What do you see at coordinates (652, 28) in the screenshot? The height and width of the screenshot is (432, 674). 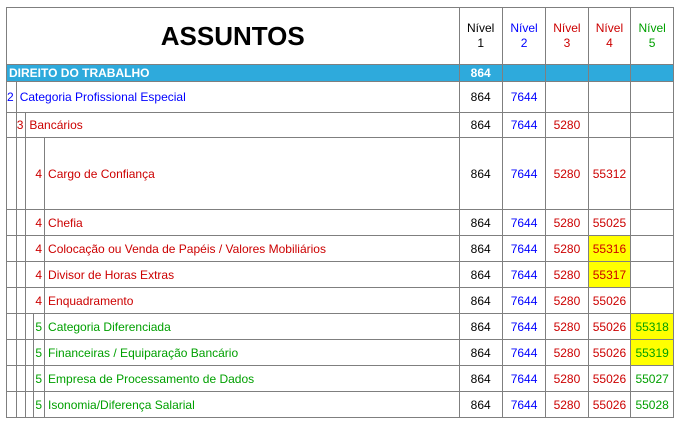 I see `level-5-word: Nível` at bounding box center [652, 28].